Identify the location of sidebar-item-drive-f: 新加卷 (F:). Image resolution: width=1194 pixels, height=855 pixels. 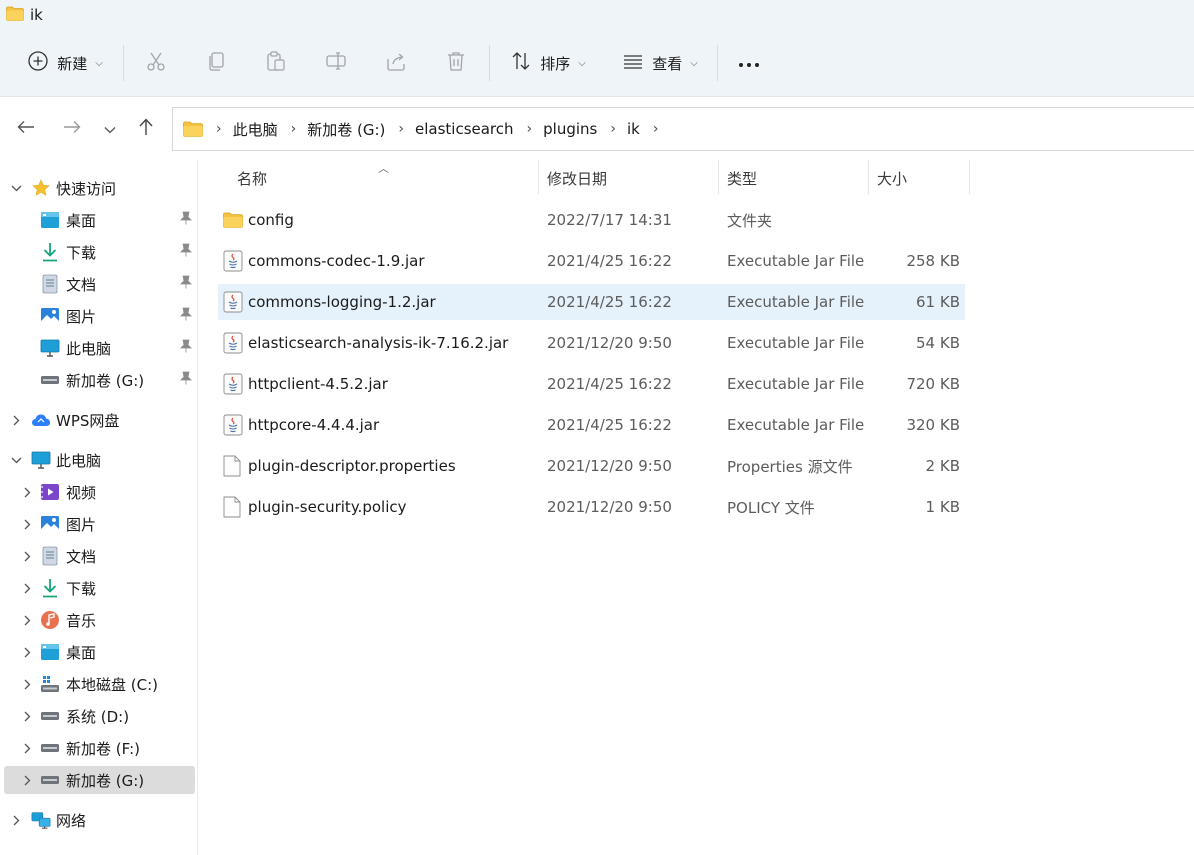
(99, 748).